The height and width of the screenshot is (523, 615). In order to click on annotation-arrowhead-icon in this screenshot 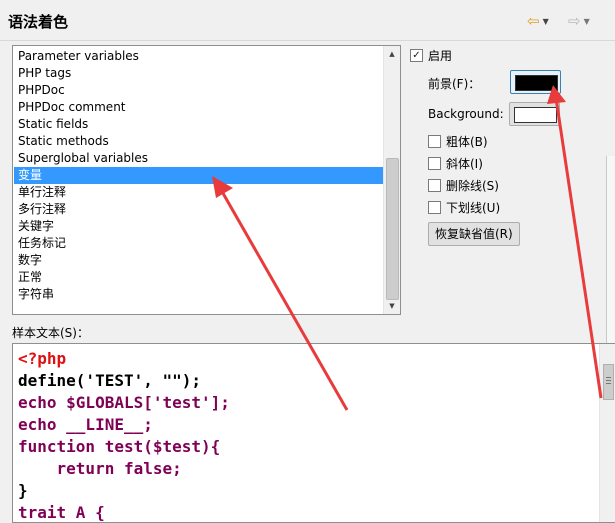, I will do `click(556, 94)`.